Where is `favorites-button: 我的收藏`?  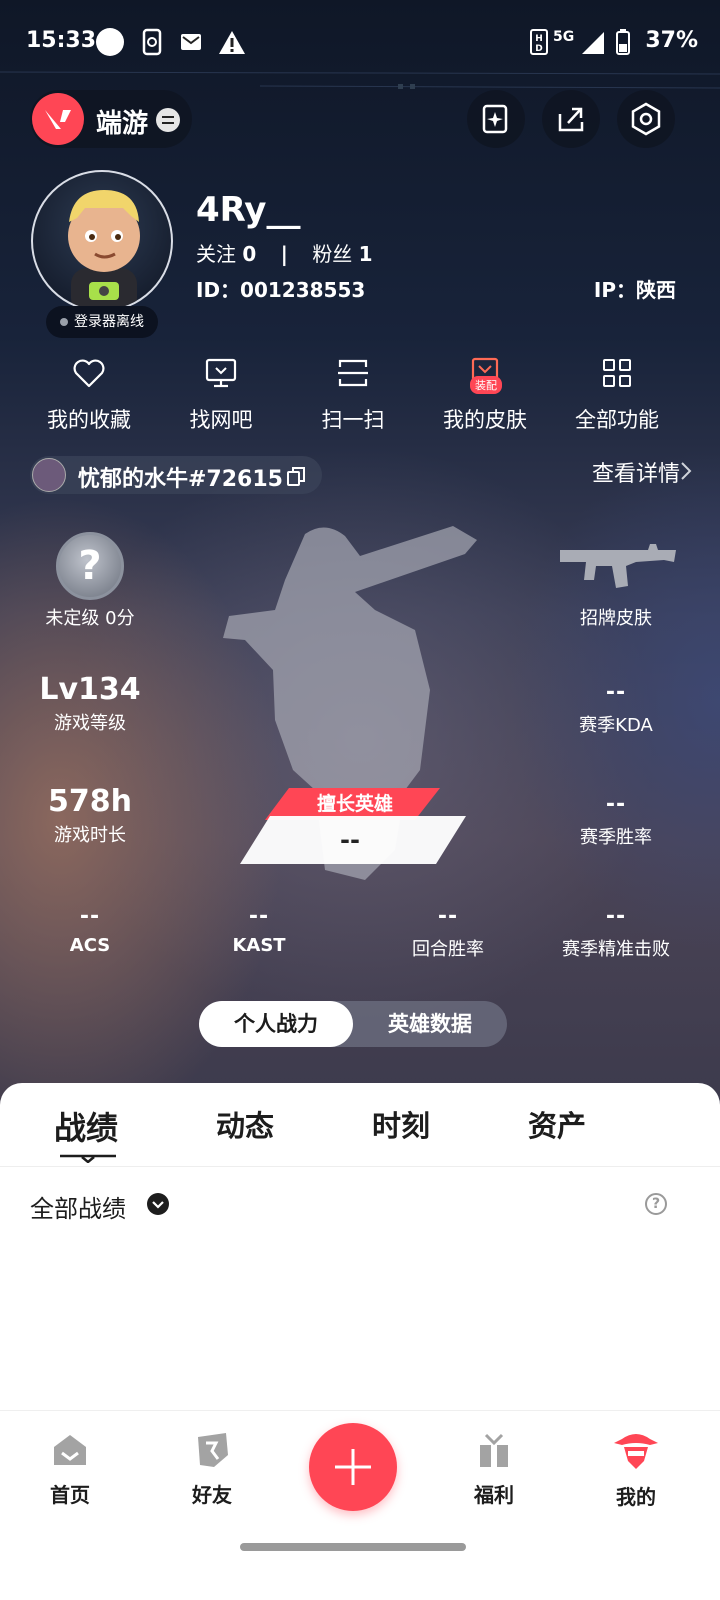
favorites-button: 我的收藏 is located at coordinates (89, 395).